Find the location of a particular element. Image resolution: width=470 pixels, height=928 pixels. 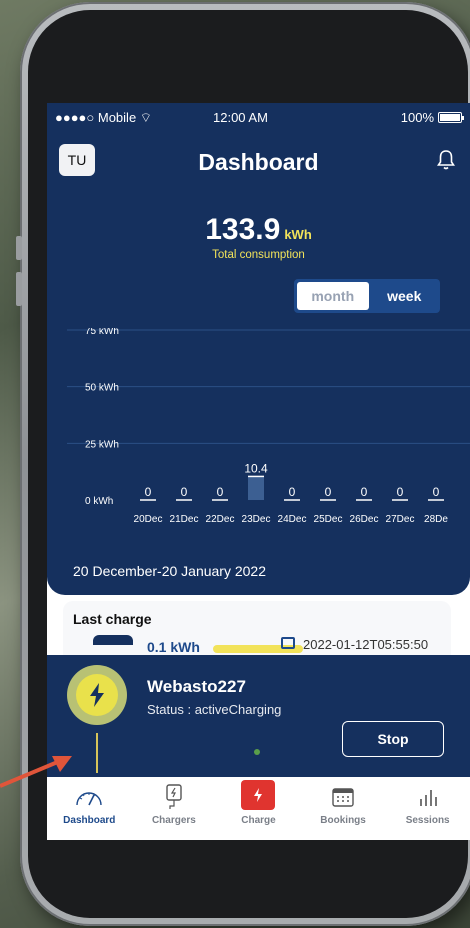

stop-button: Stop is located at coordinates (393, 739).